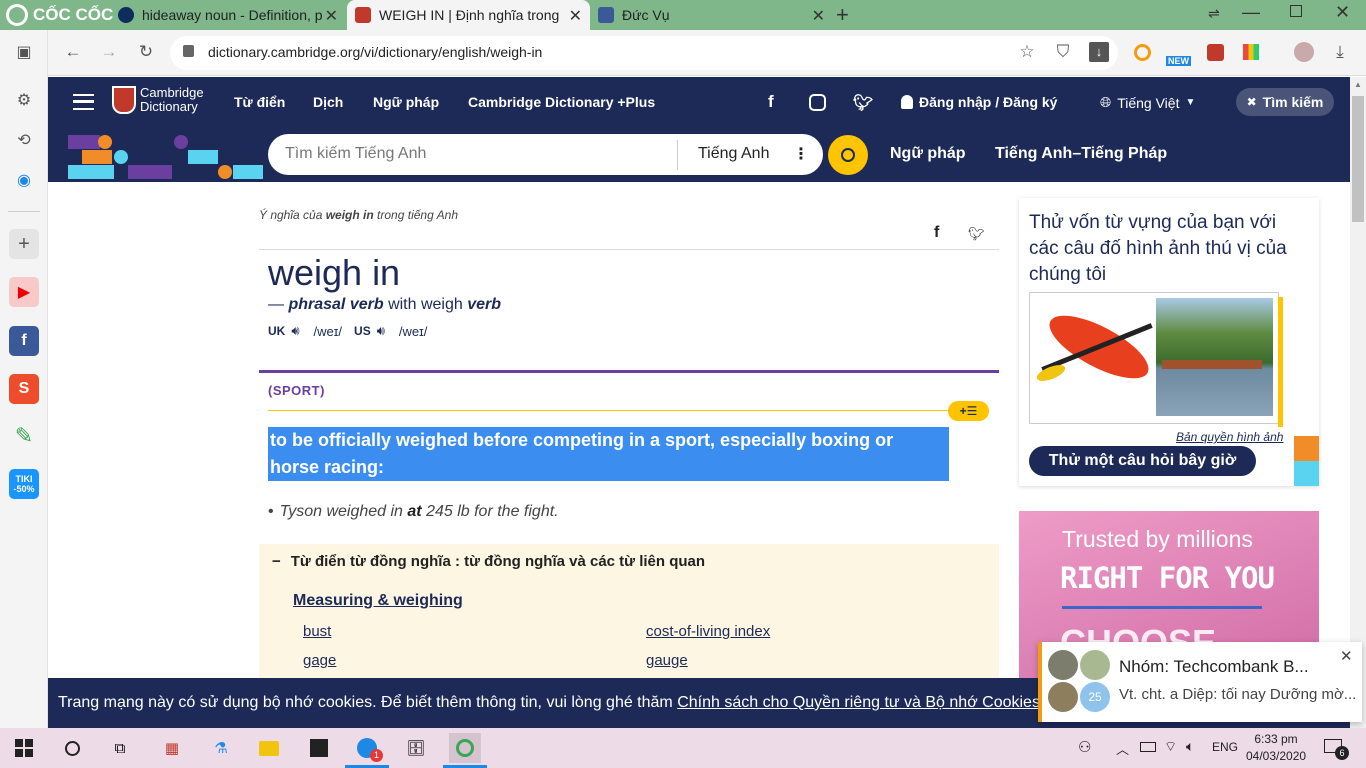  I want to click on shield-icon: ⛉, so click(1063, 52).